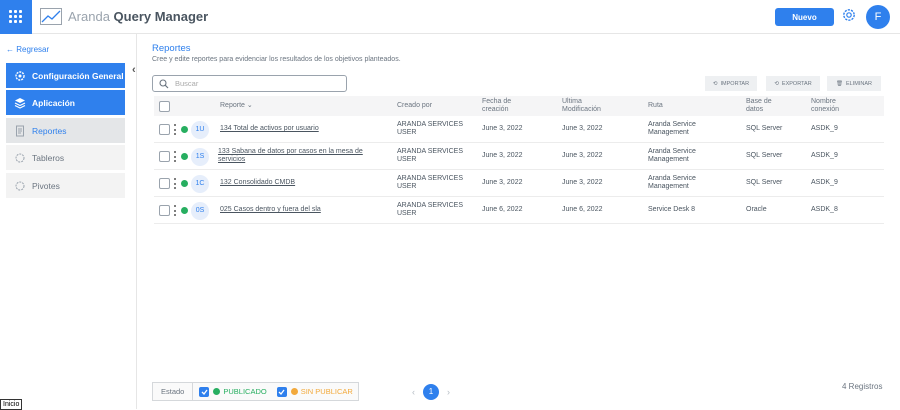 The image size is (900, 410). Describe the element at coordinates (582, 209) in the screenshot. I see `modified-date-cell: June 6, 2022` at that location.